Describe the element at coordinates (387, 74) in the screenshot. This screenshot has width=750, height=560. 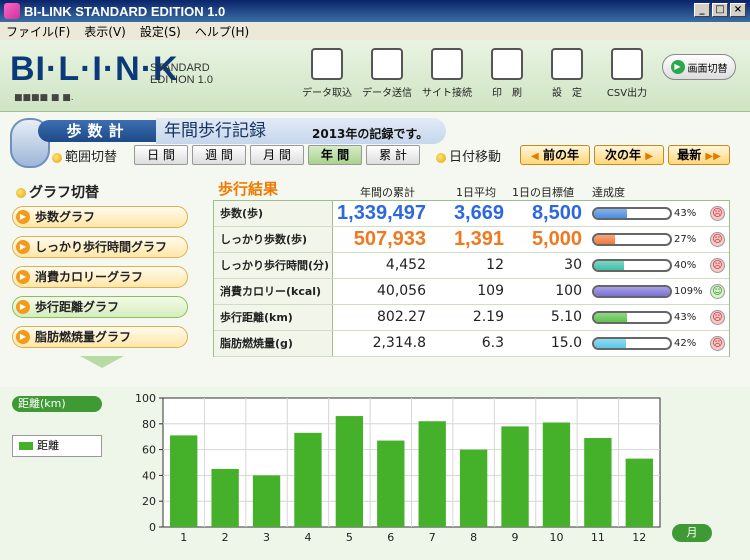
I see `send-data-button: データ送信` at that location.